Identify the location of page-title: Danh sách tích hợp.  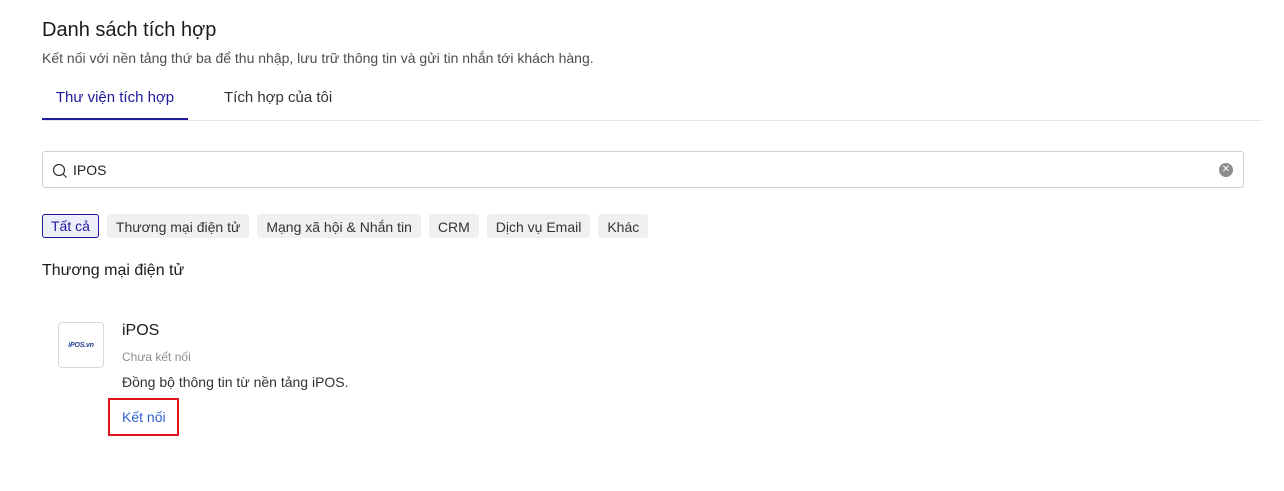
(129, 30).